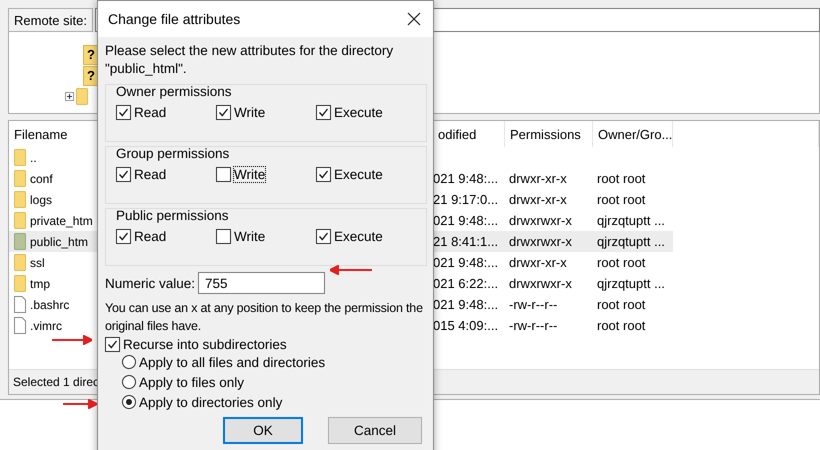 This screenshot has width=820, height=450. I want to click on remote-site-label: Remote site:, so click(50, 20).